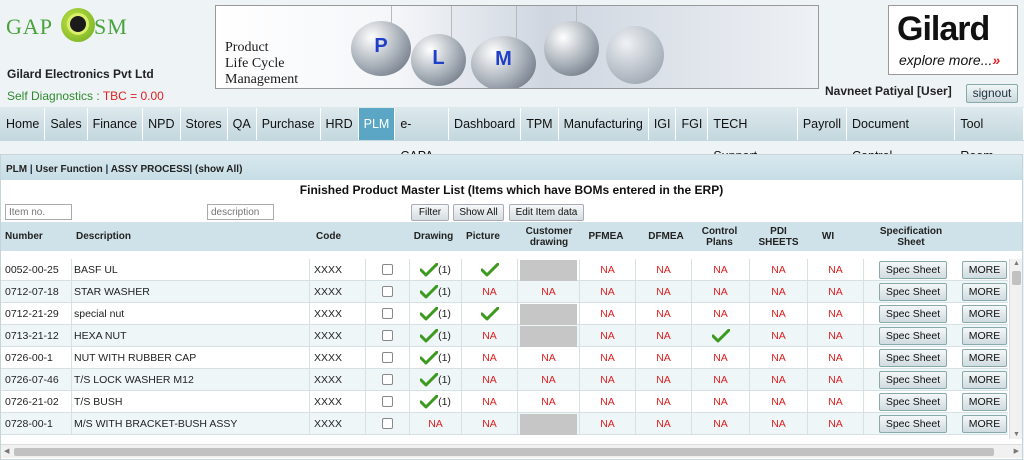 The height and width of the screenshot is (460, 1024). Describe the element at coordinates (666, 236) in the screenshot. I see `col-dfmea: DFMEA` at that location.